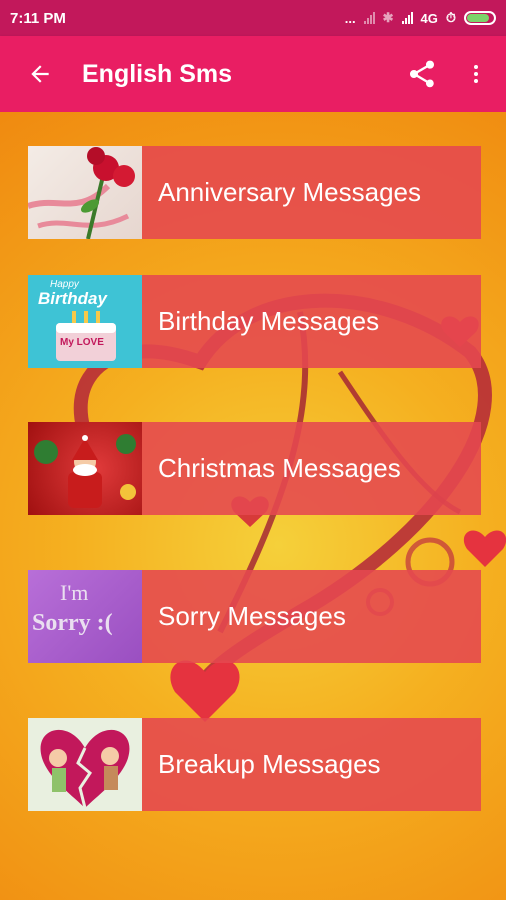 The height and width of the screenshot is (900, 506). I want to click on birthday-thumbnail: Happy Birthday My LOVE, so click(85, 321).